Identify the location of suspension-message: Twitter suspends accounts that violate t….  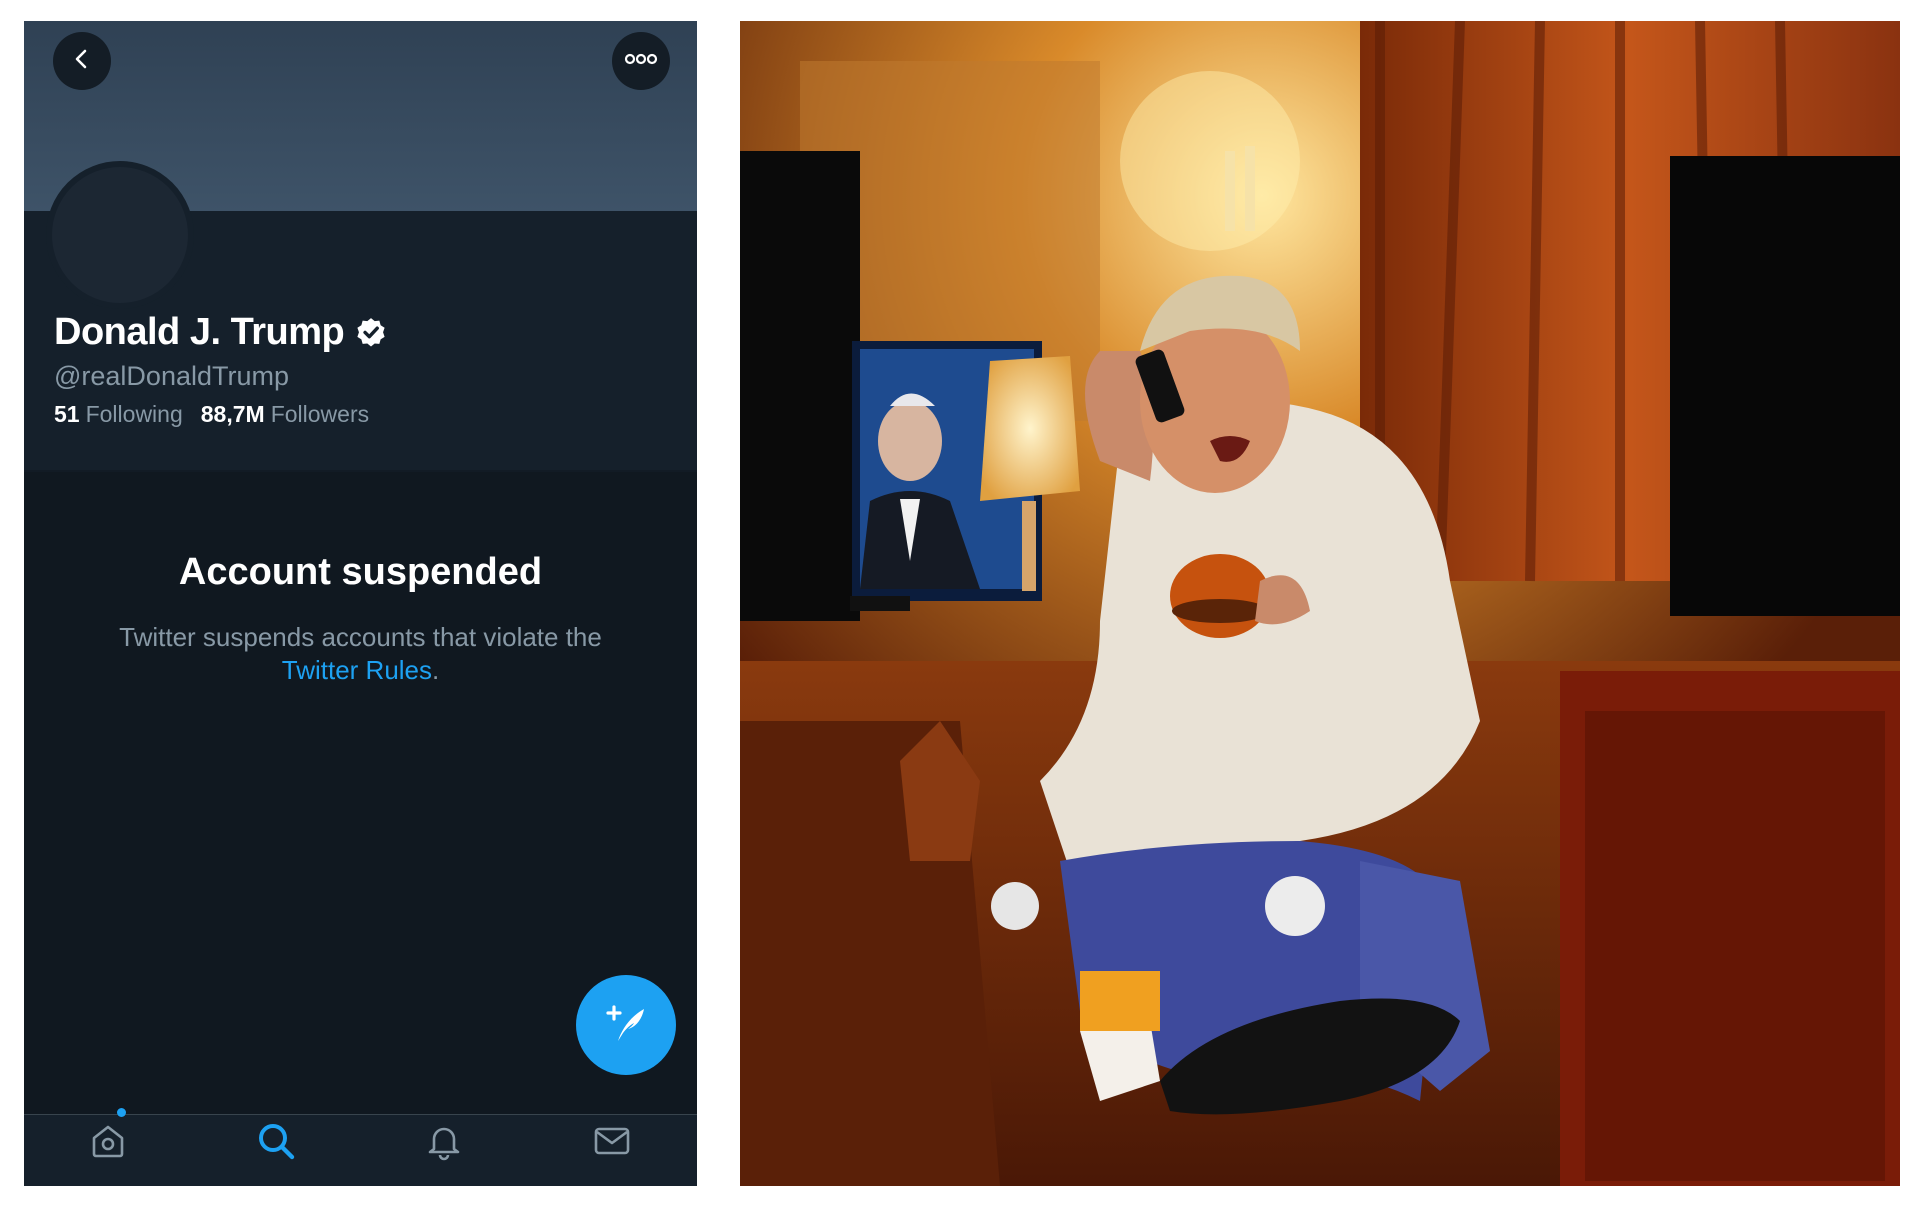
(360, 654).